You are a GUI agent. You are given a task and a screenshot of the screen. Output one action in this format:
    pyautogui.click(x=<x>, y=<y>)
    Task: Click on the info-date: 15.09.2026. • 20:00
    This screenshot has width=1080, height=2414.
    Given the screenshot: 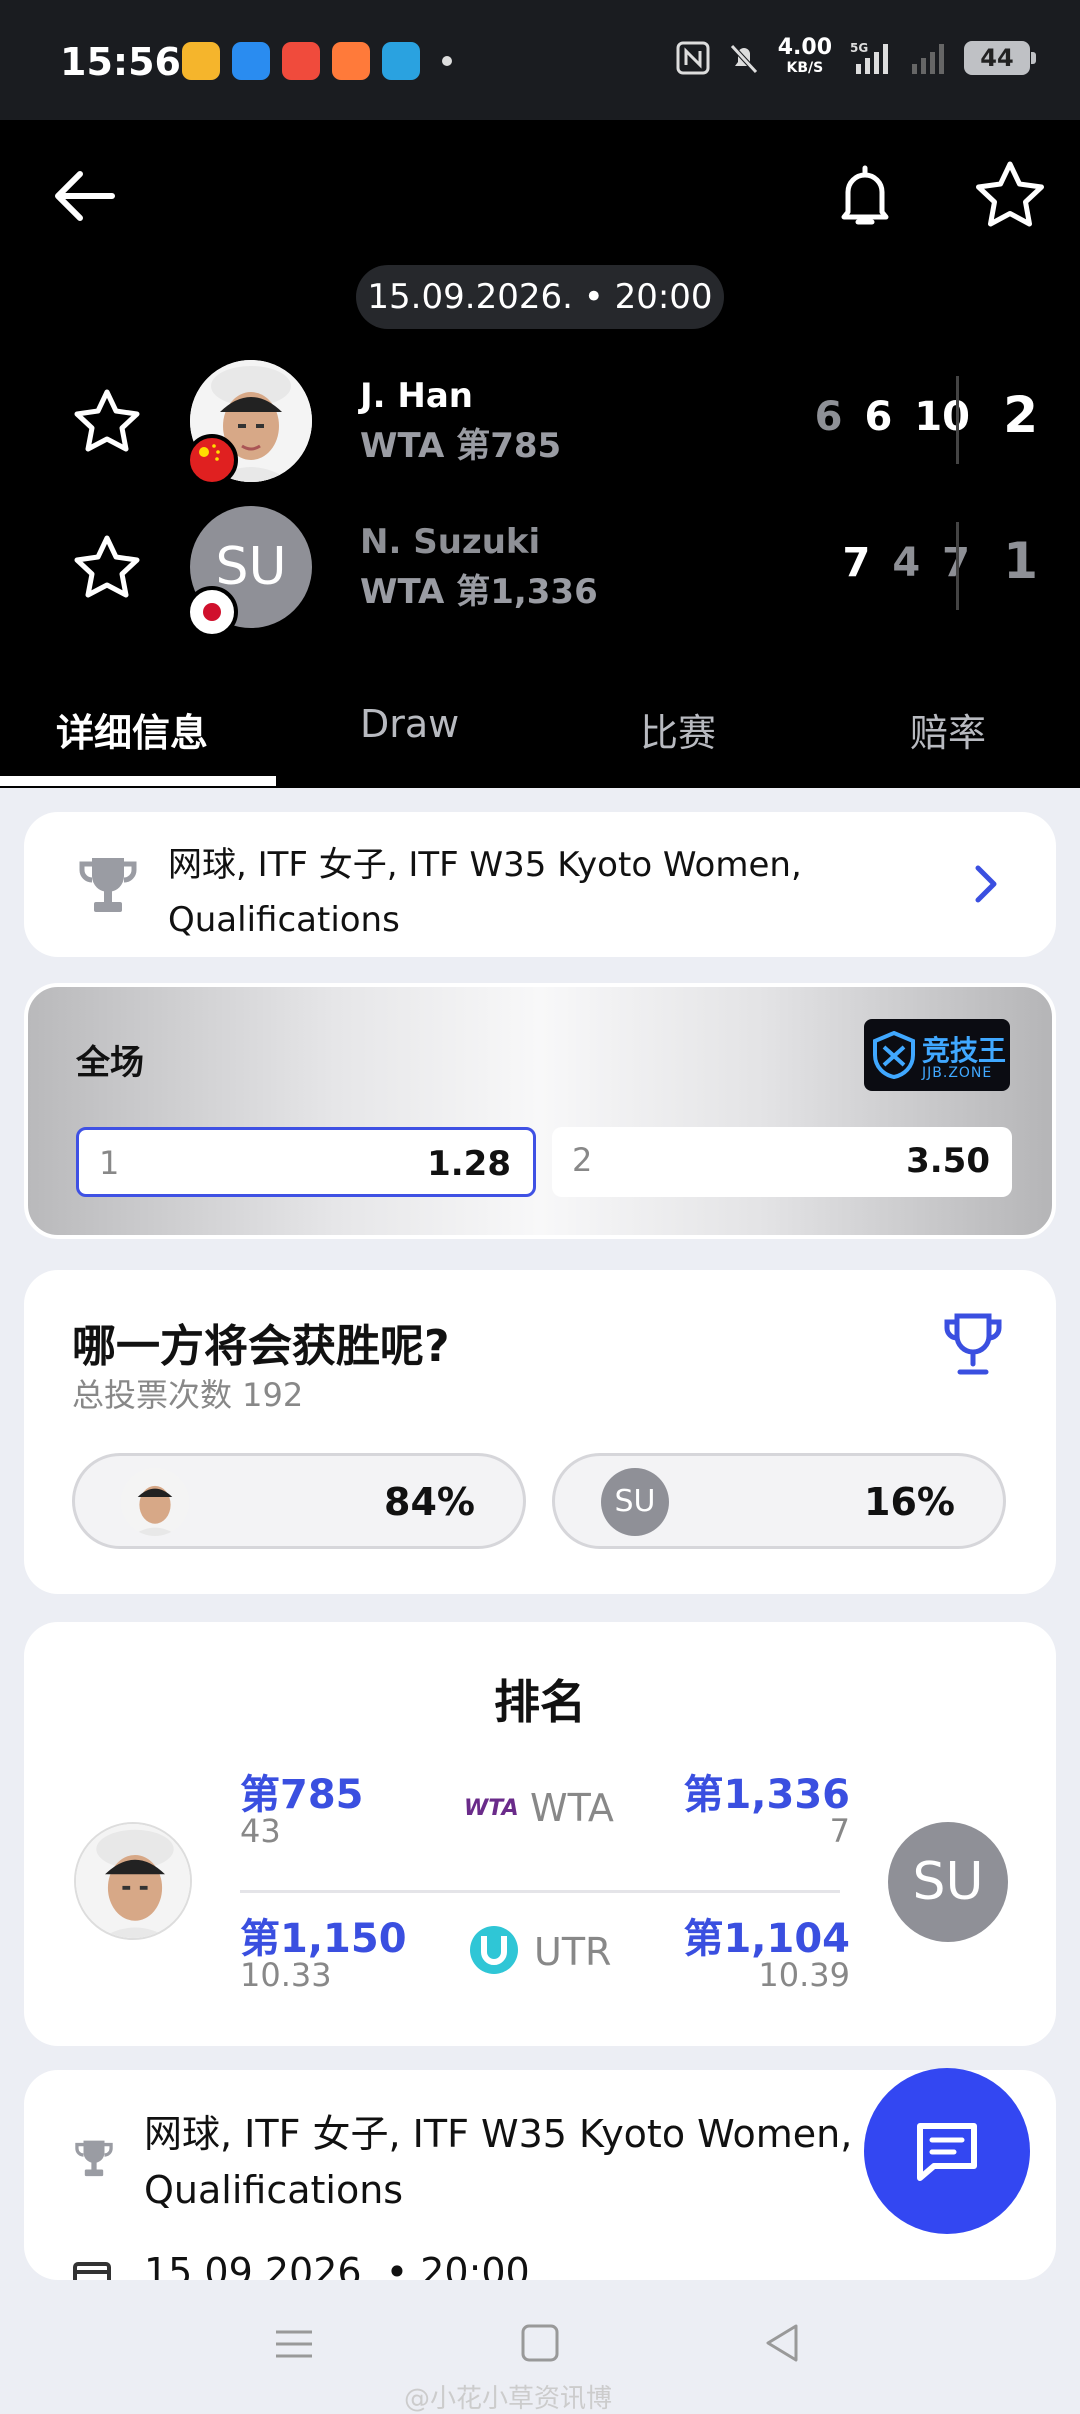 What is the action you would take?
    pyautogui.click(x=337, y=2265)
    